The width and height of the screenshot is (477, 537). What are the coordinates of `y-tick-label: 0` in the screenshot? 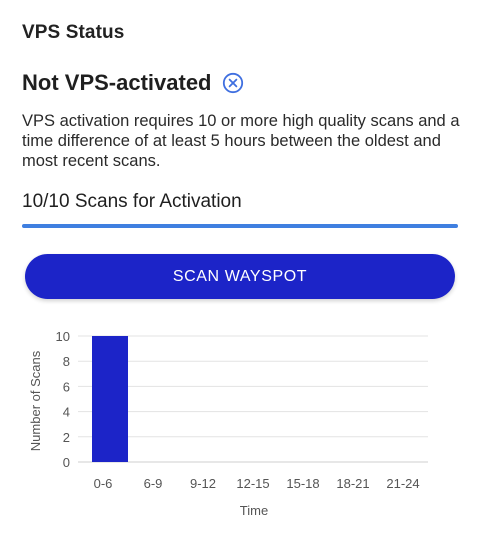 It's located at (66, 462).